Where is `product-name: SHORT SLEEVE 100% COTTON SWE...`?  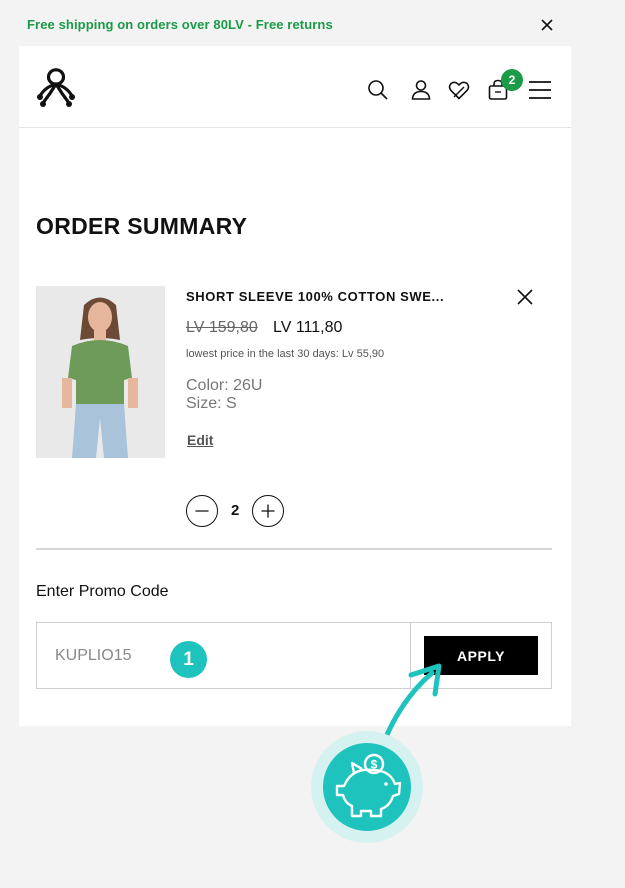
product-name: SHORT SLEEVE 100% COTTON SWE... is located at coordinates (315, 296).